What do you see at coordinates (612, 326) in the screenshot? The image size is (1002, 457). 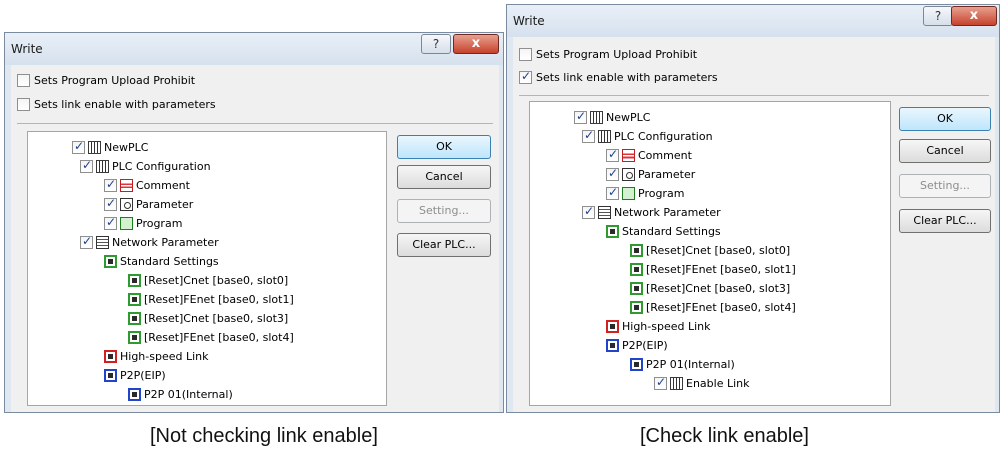 I see `module-red-icon` at bounding box center [612, 326].